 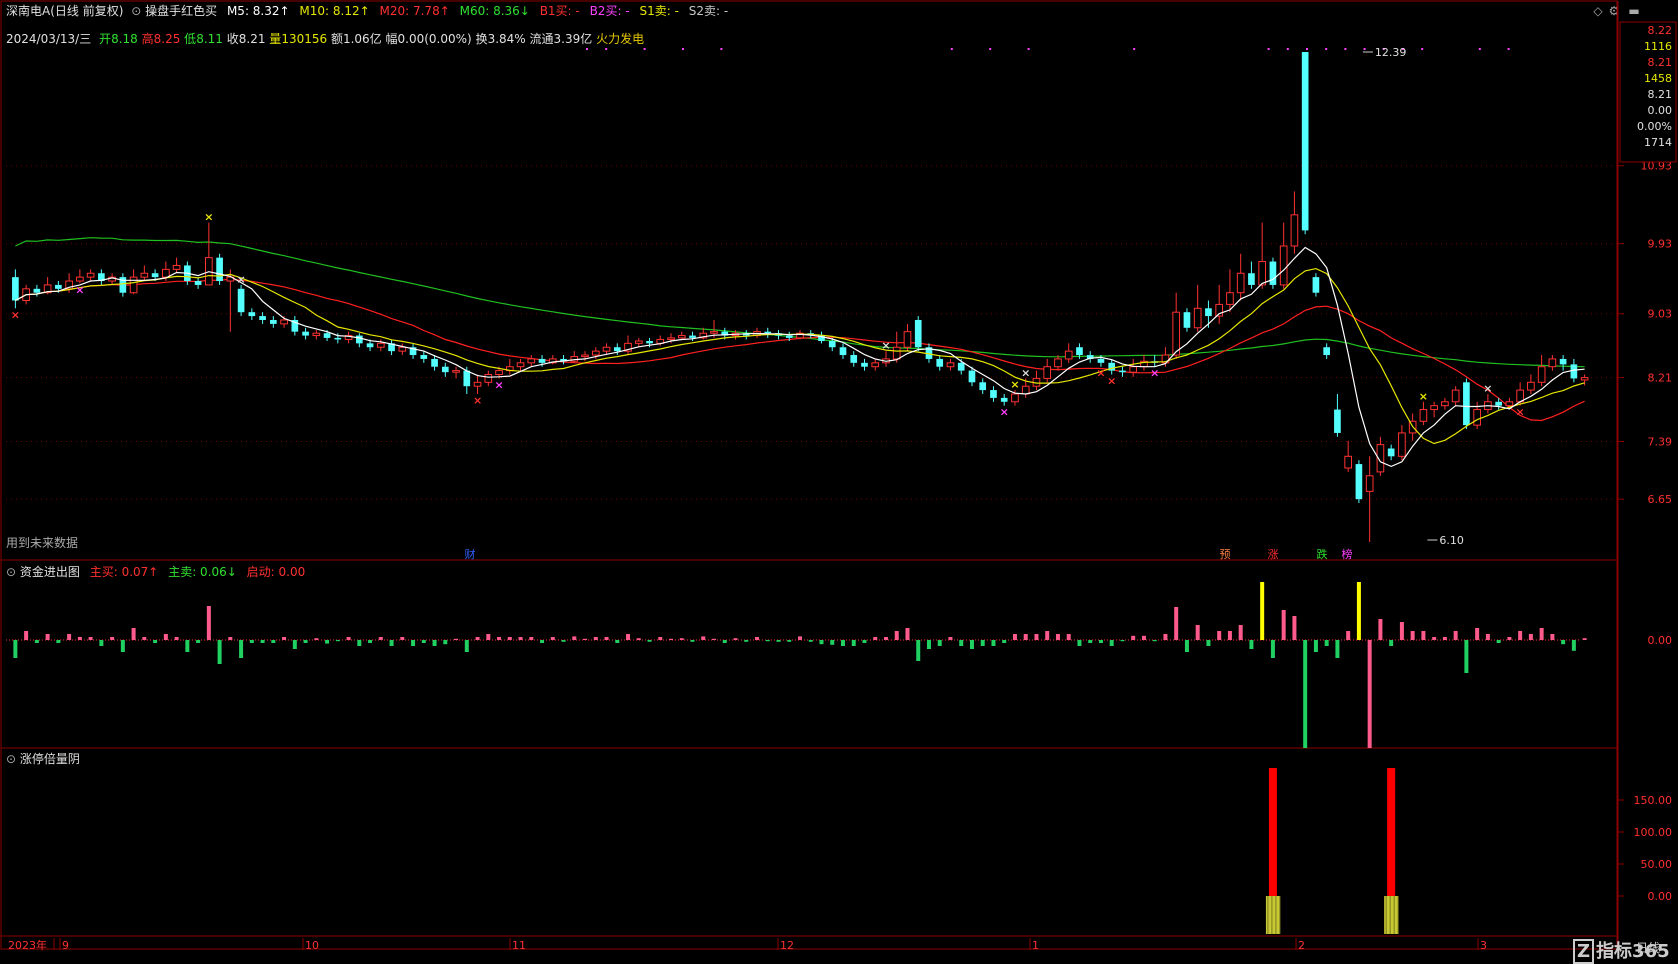 I want to click on panel3-title: 涨停倍量阴, so click(x=50, y=759).